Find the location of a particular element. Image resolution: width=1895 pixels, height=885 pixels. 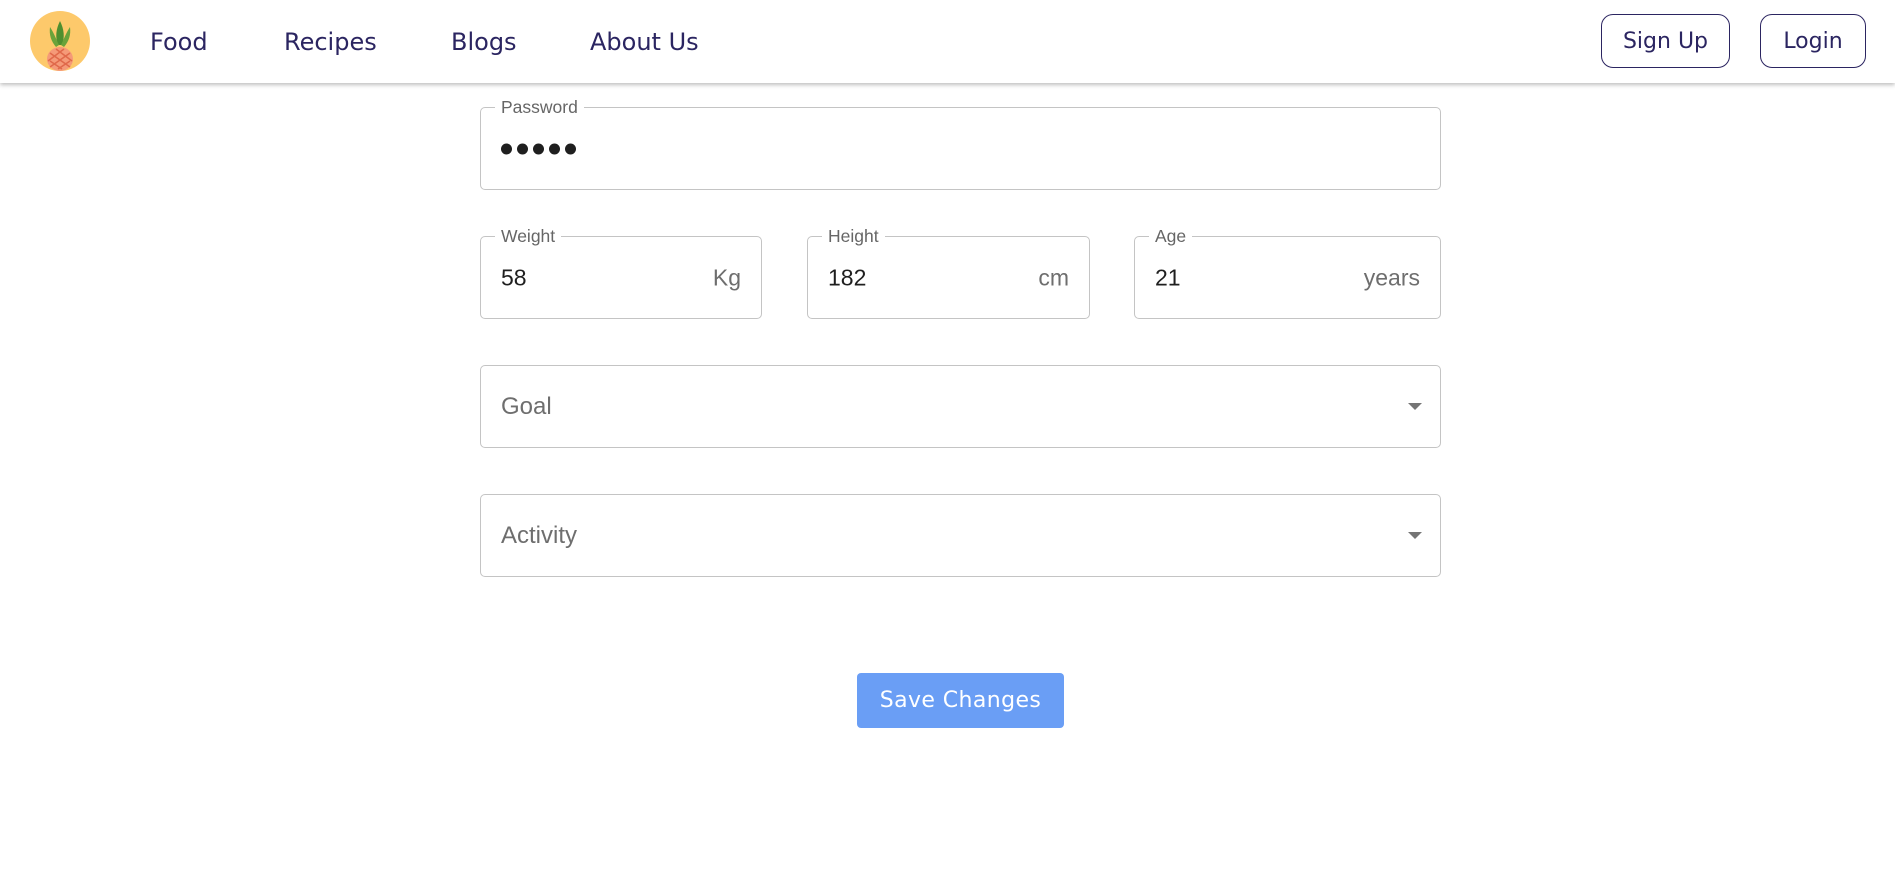

age-field: Age 21 years is located at coordinates (1287, 272).